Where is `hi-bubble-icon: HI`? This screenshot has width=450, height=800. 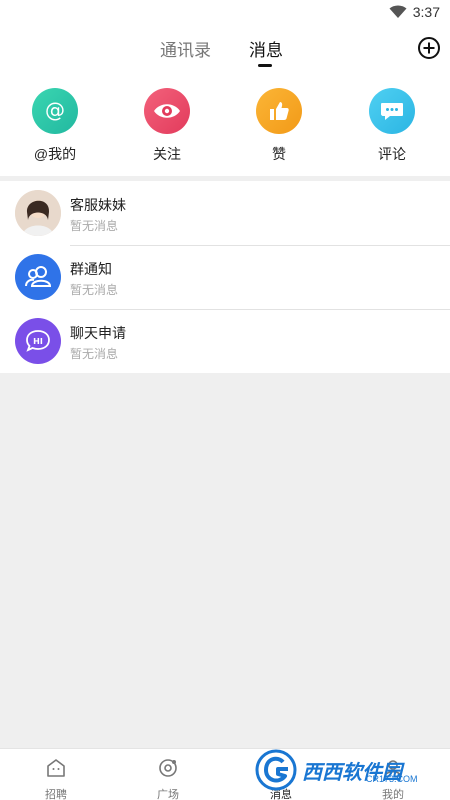 hi-bubble-icon: HI is located at coordinates (38, 341).